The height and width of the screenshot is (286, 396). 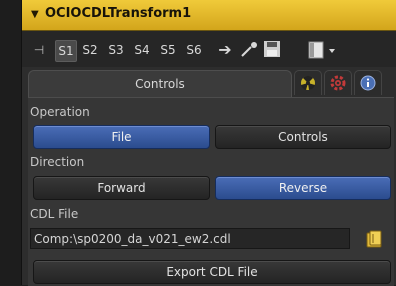 I want to click on tab-bar: Controls, so click(x=209, y=82).